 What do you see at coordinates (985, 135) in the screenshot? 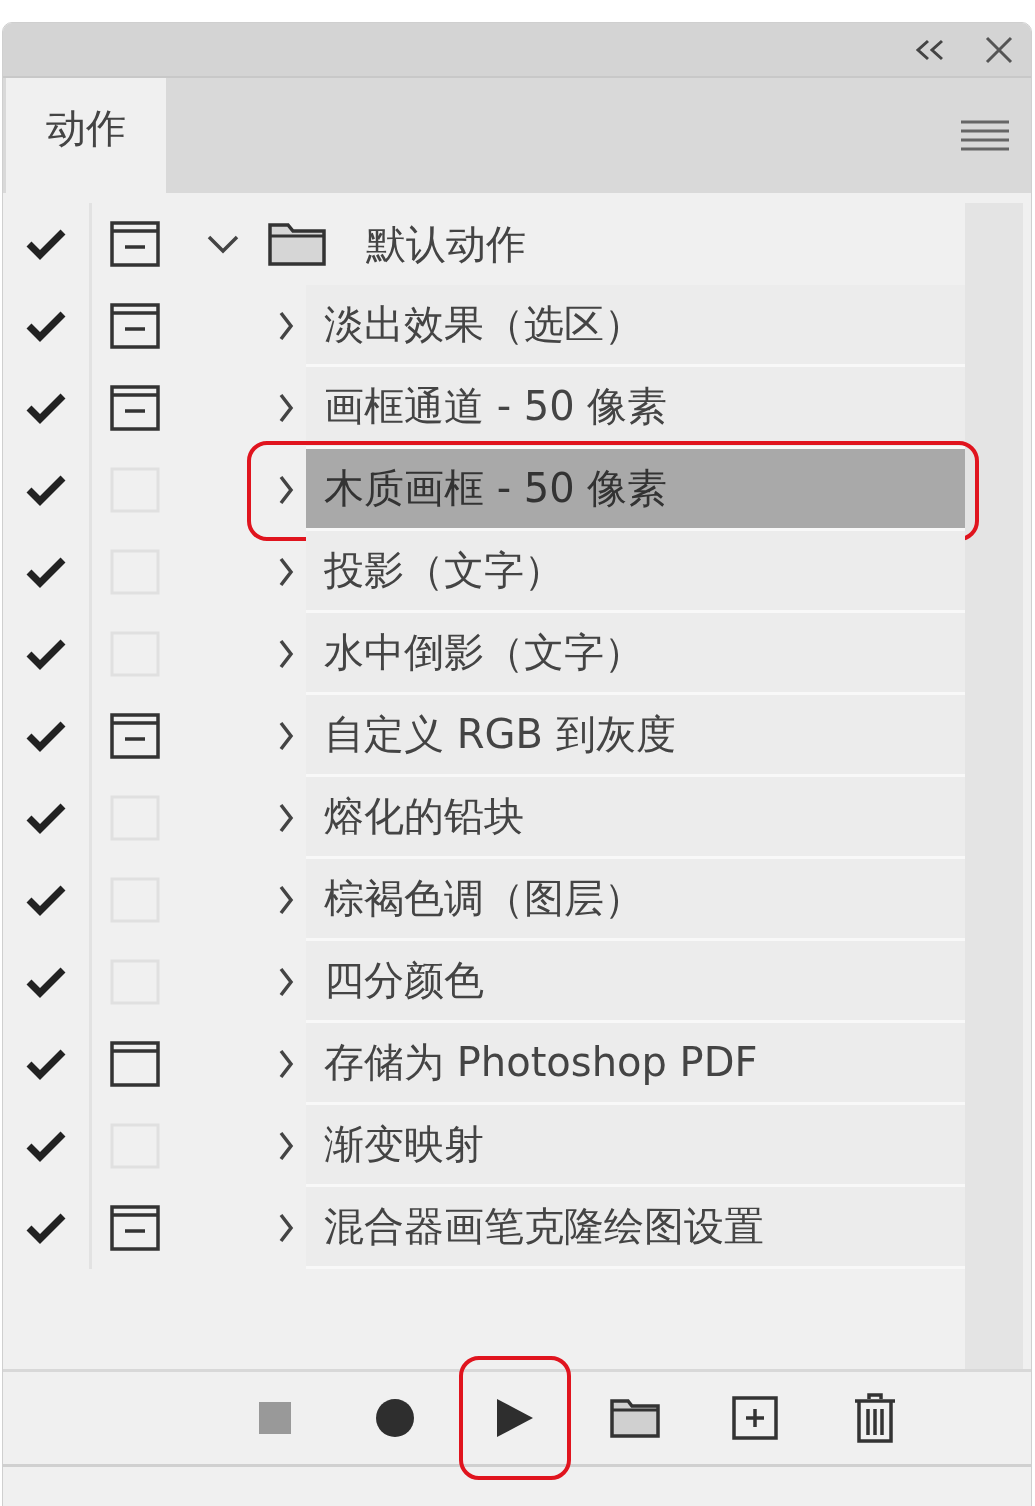
I see `menu-icon` at bounding box center [985, 135].